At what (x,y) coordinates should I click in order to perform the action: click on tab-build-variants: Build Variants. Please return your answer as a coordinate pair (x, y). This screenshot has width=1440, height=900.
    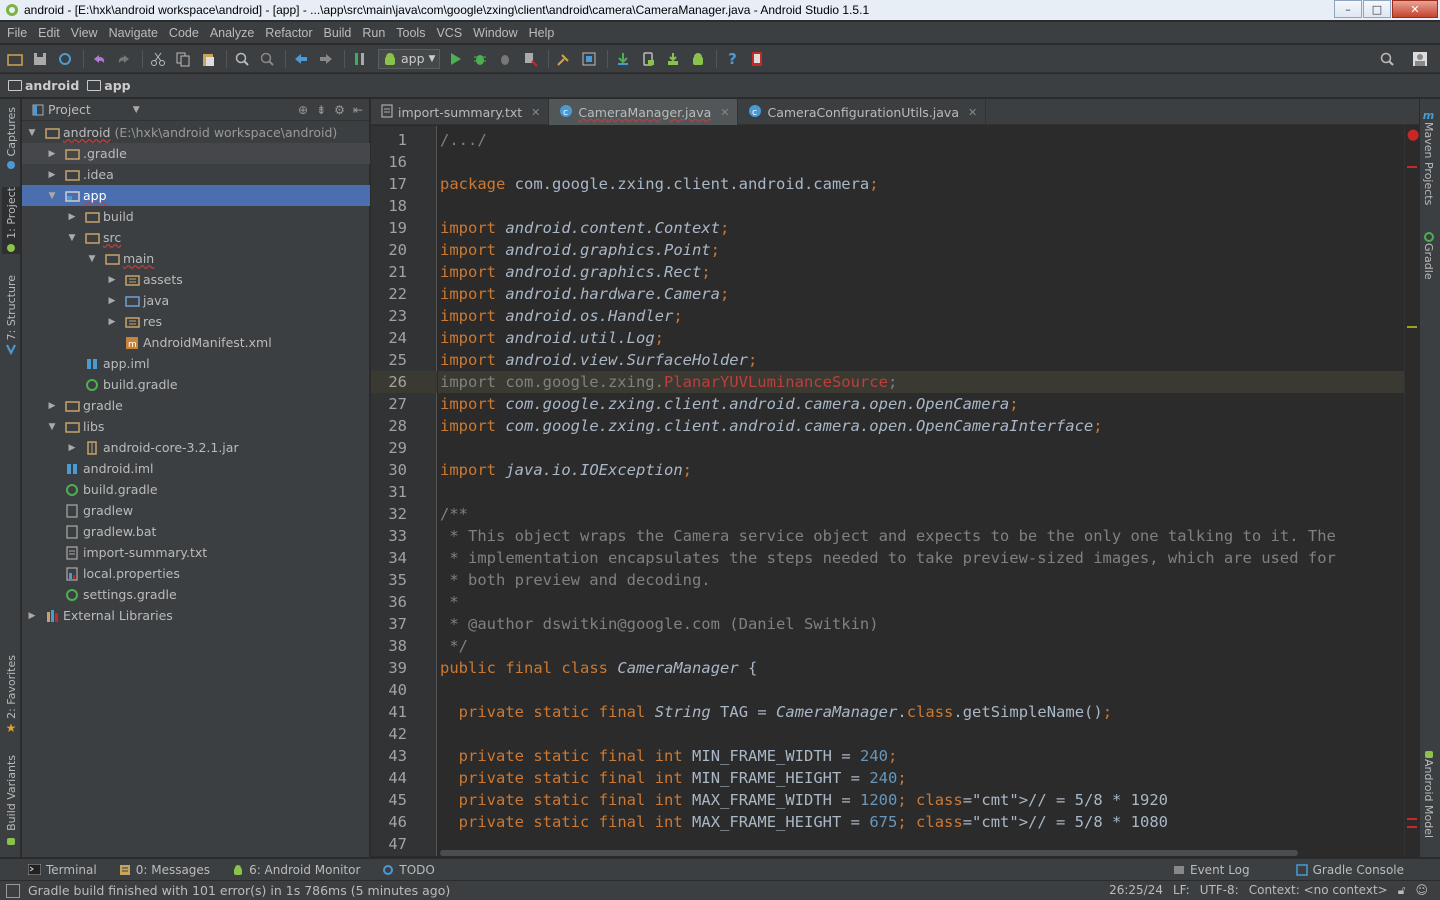
    Looking at the image, I should click on (11, 800).